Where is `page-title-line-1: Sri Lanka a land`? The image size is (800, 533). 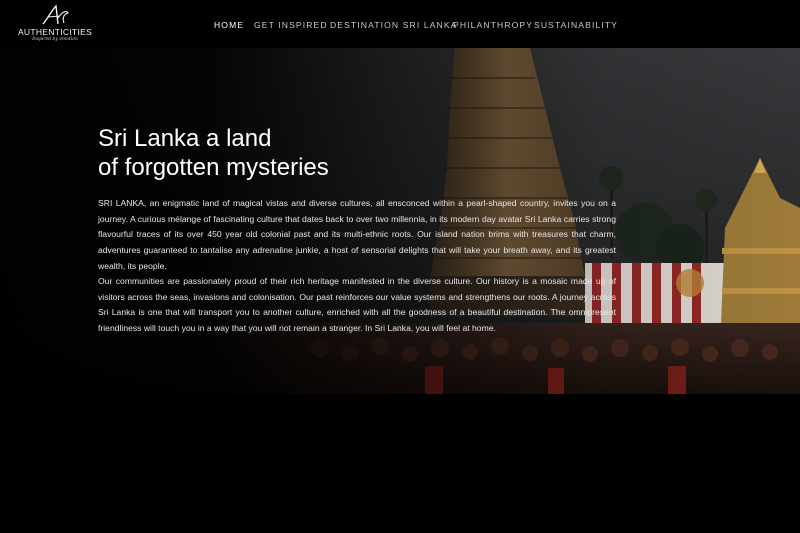
page-title-line-1: Sri Lanka a land is located at coordinates (185, 138).